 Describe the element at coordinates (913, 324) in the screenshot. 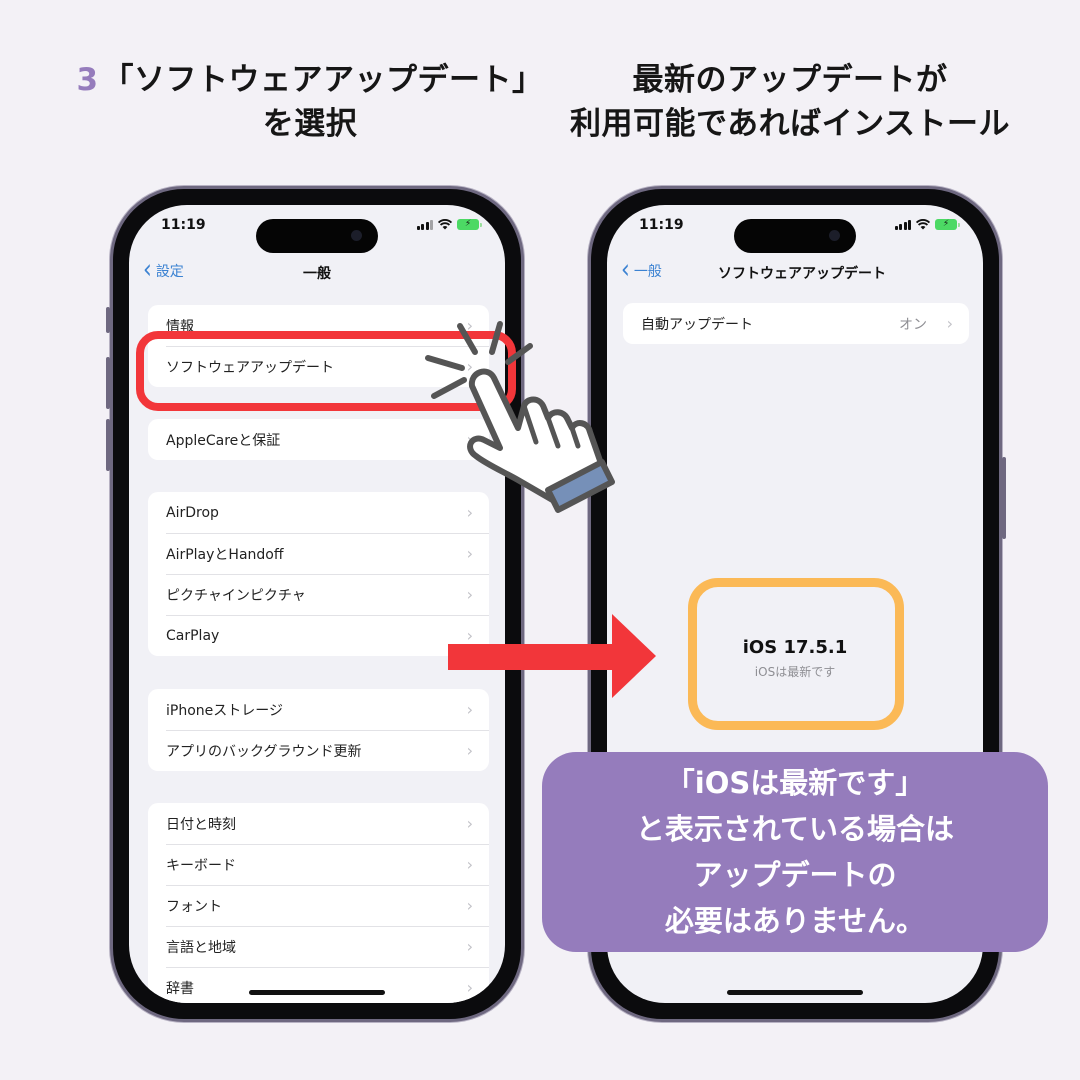

I see `auto-update-value: オン` at that location.